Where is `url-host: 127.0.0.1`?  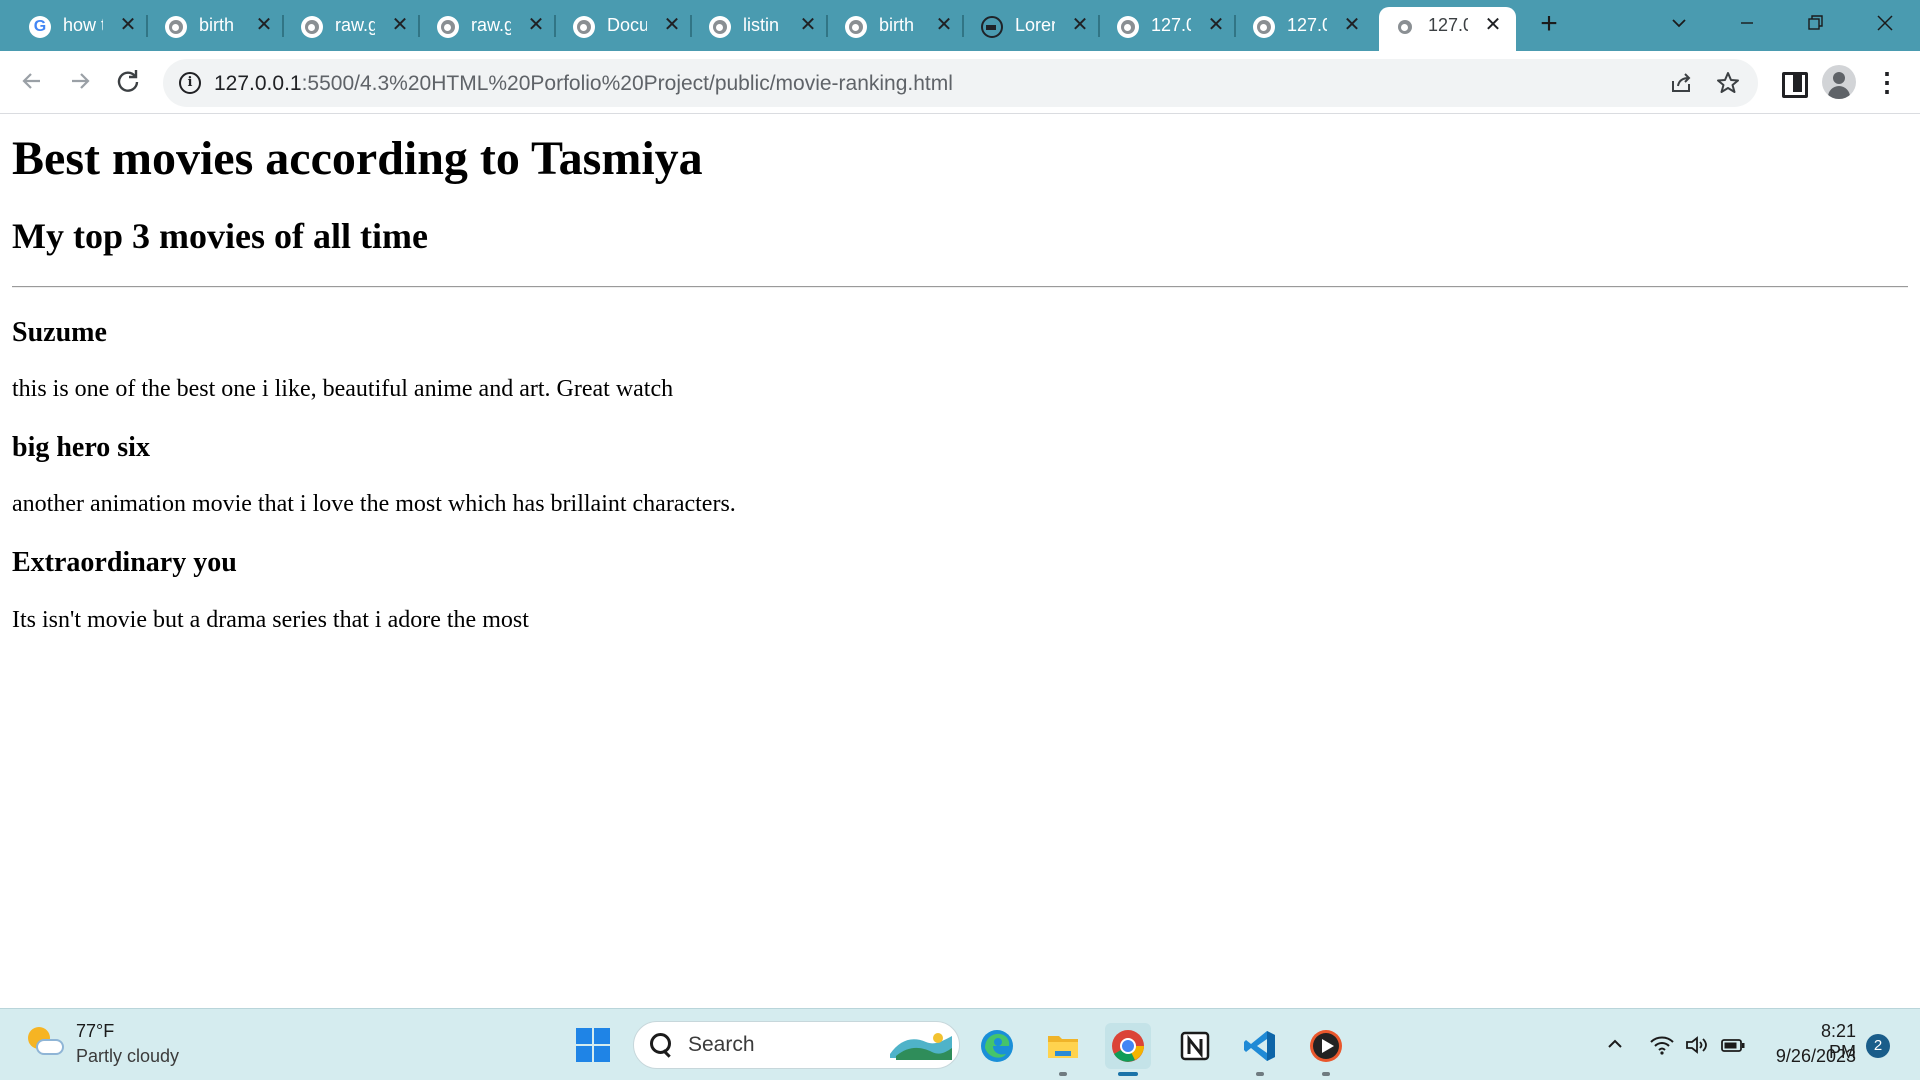 url-host: 127.0.0.1 is located at coordinates (258, 83).